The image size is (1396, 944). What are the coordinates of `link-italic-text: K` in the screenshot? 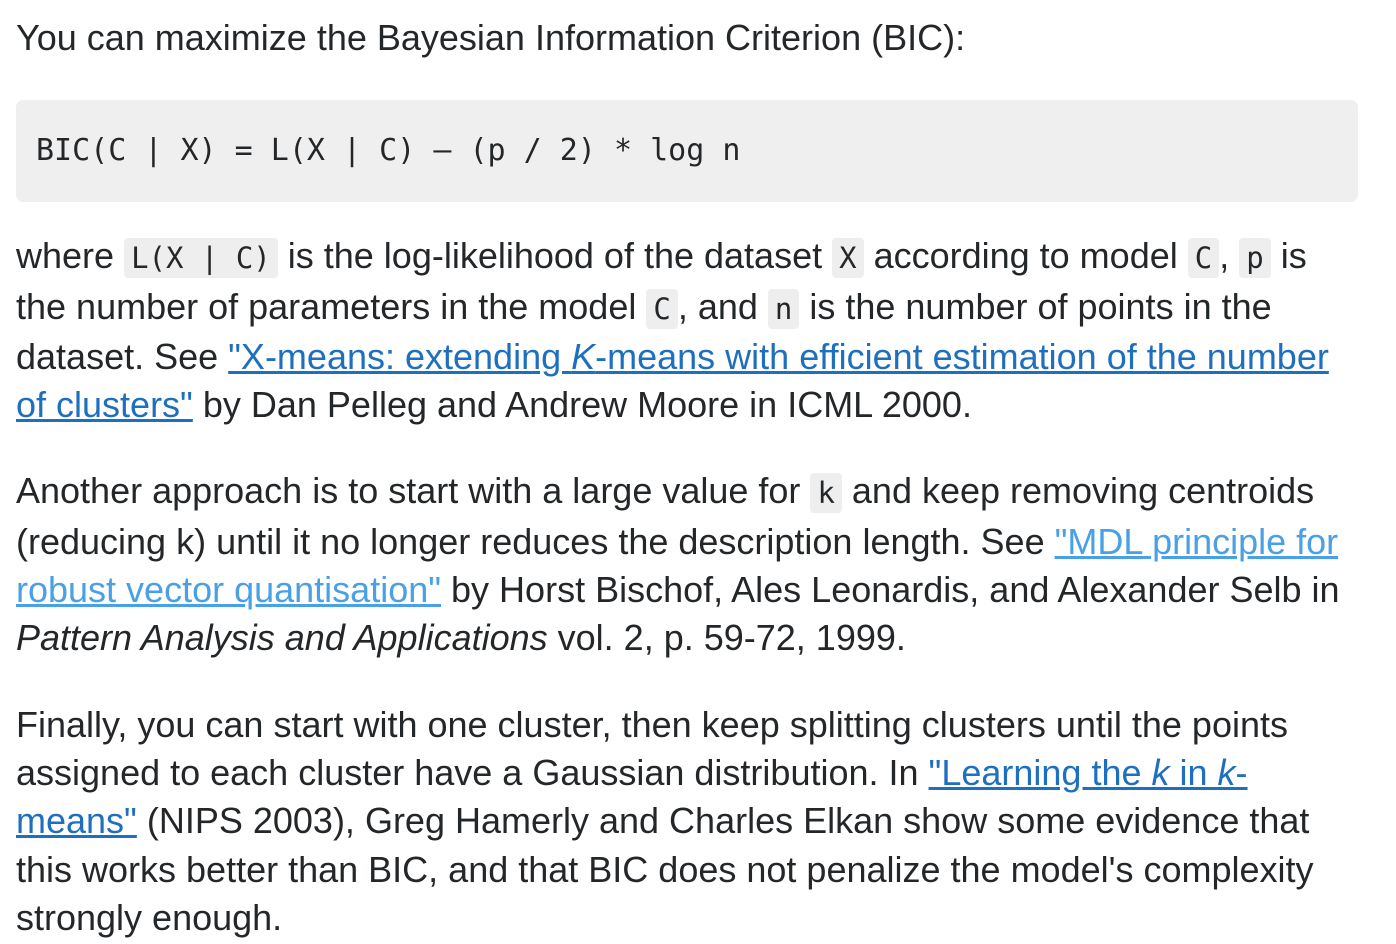 It's located at (583, 356).